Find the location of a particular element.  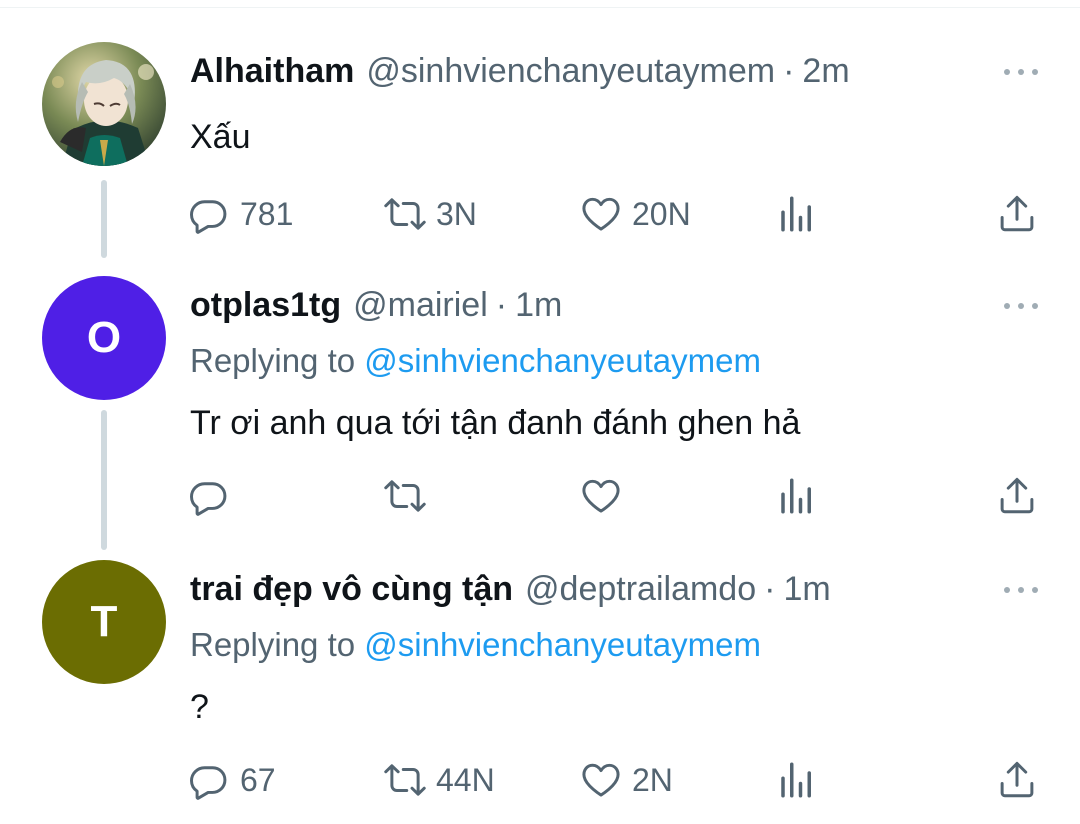

reply-count: 67 is located at coordinates (258, 779).